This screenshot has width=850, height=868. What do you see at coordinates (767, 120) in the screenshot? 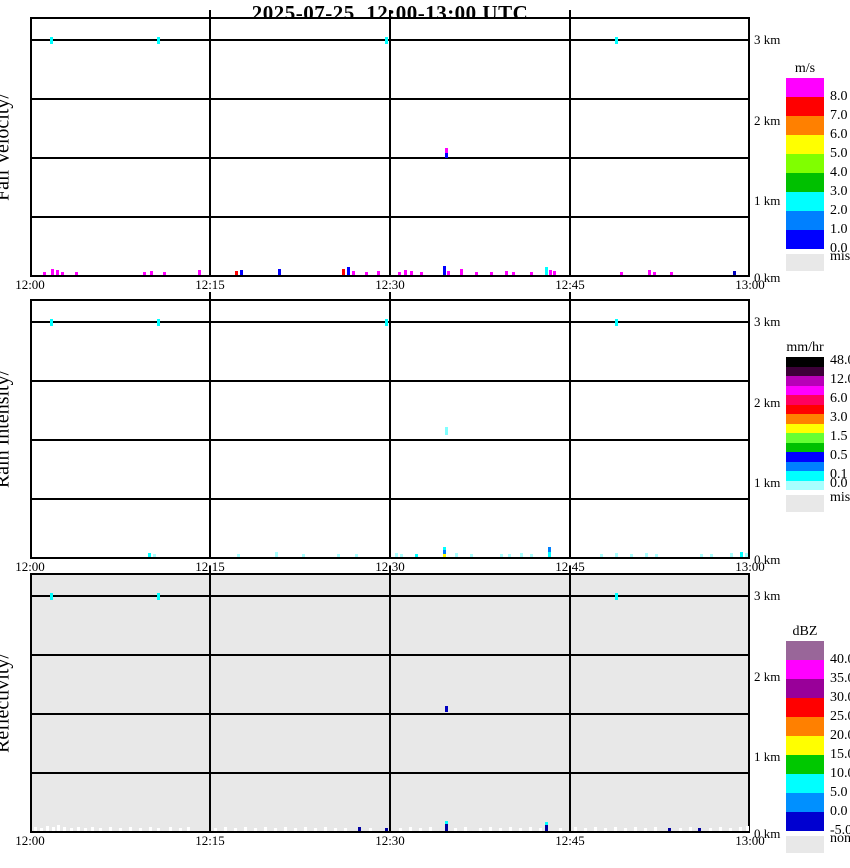
I see `height-tick-label: 2 km` at bounding box center [767, 120].